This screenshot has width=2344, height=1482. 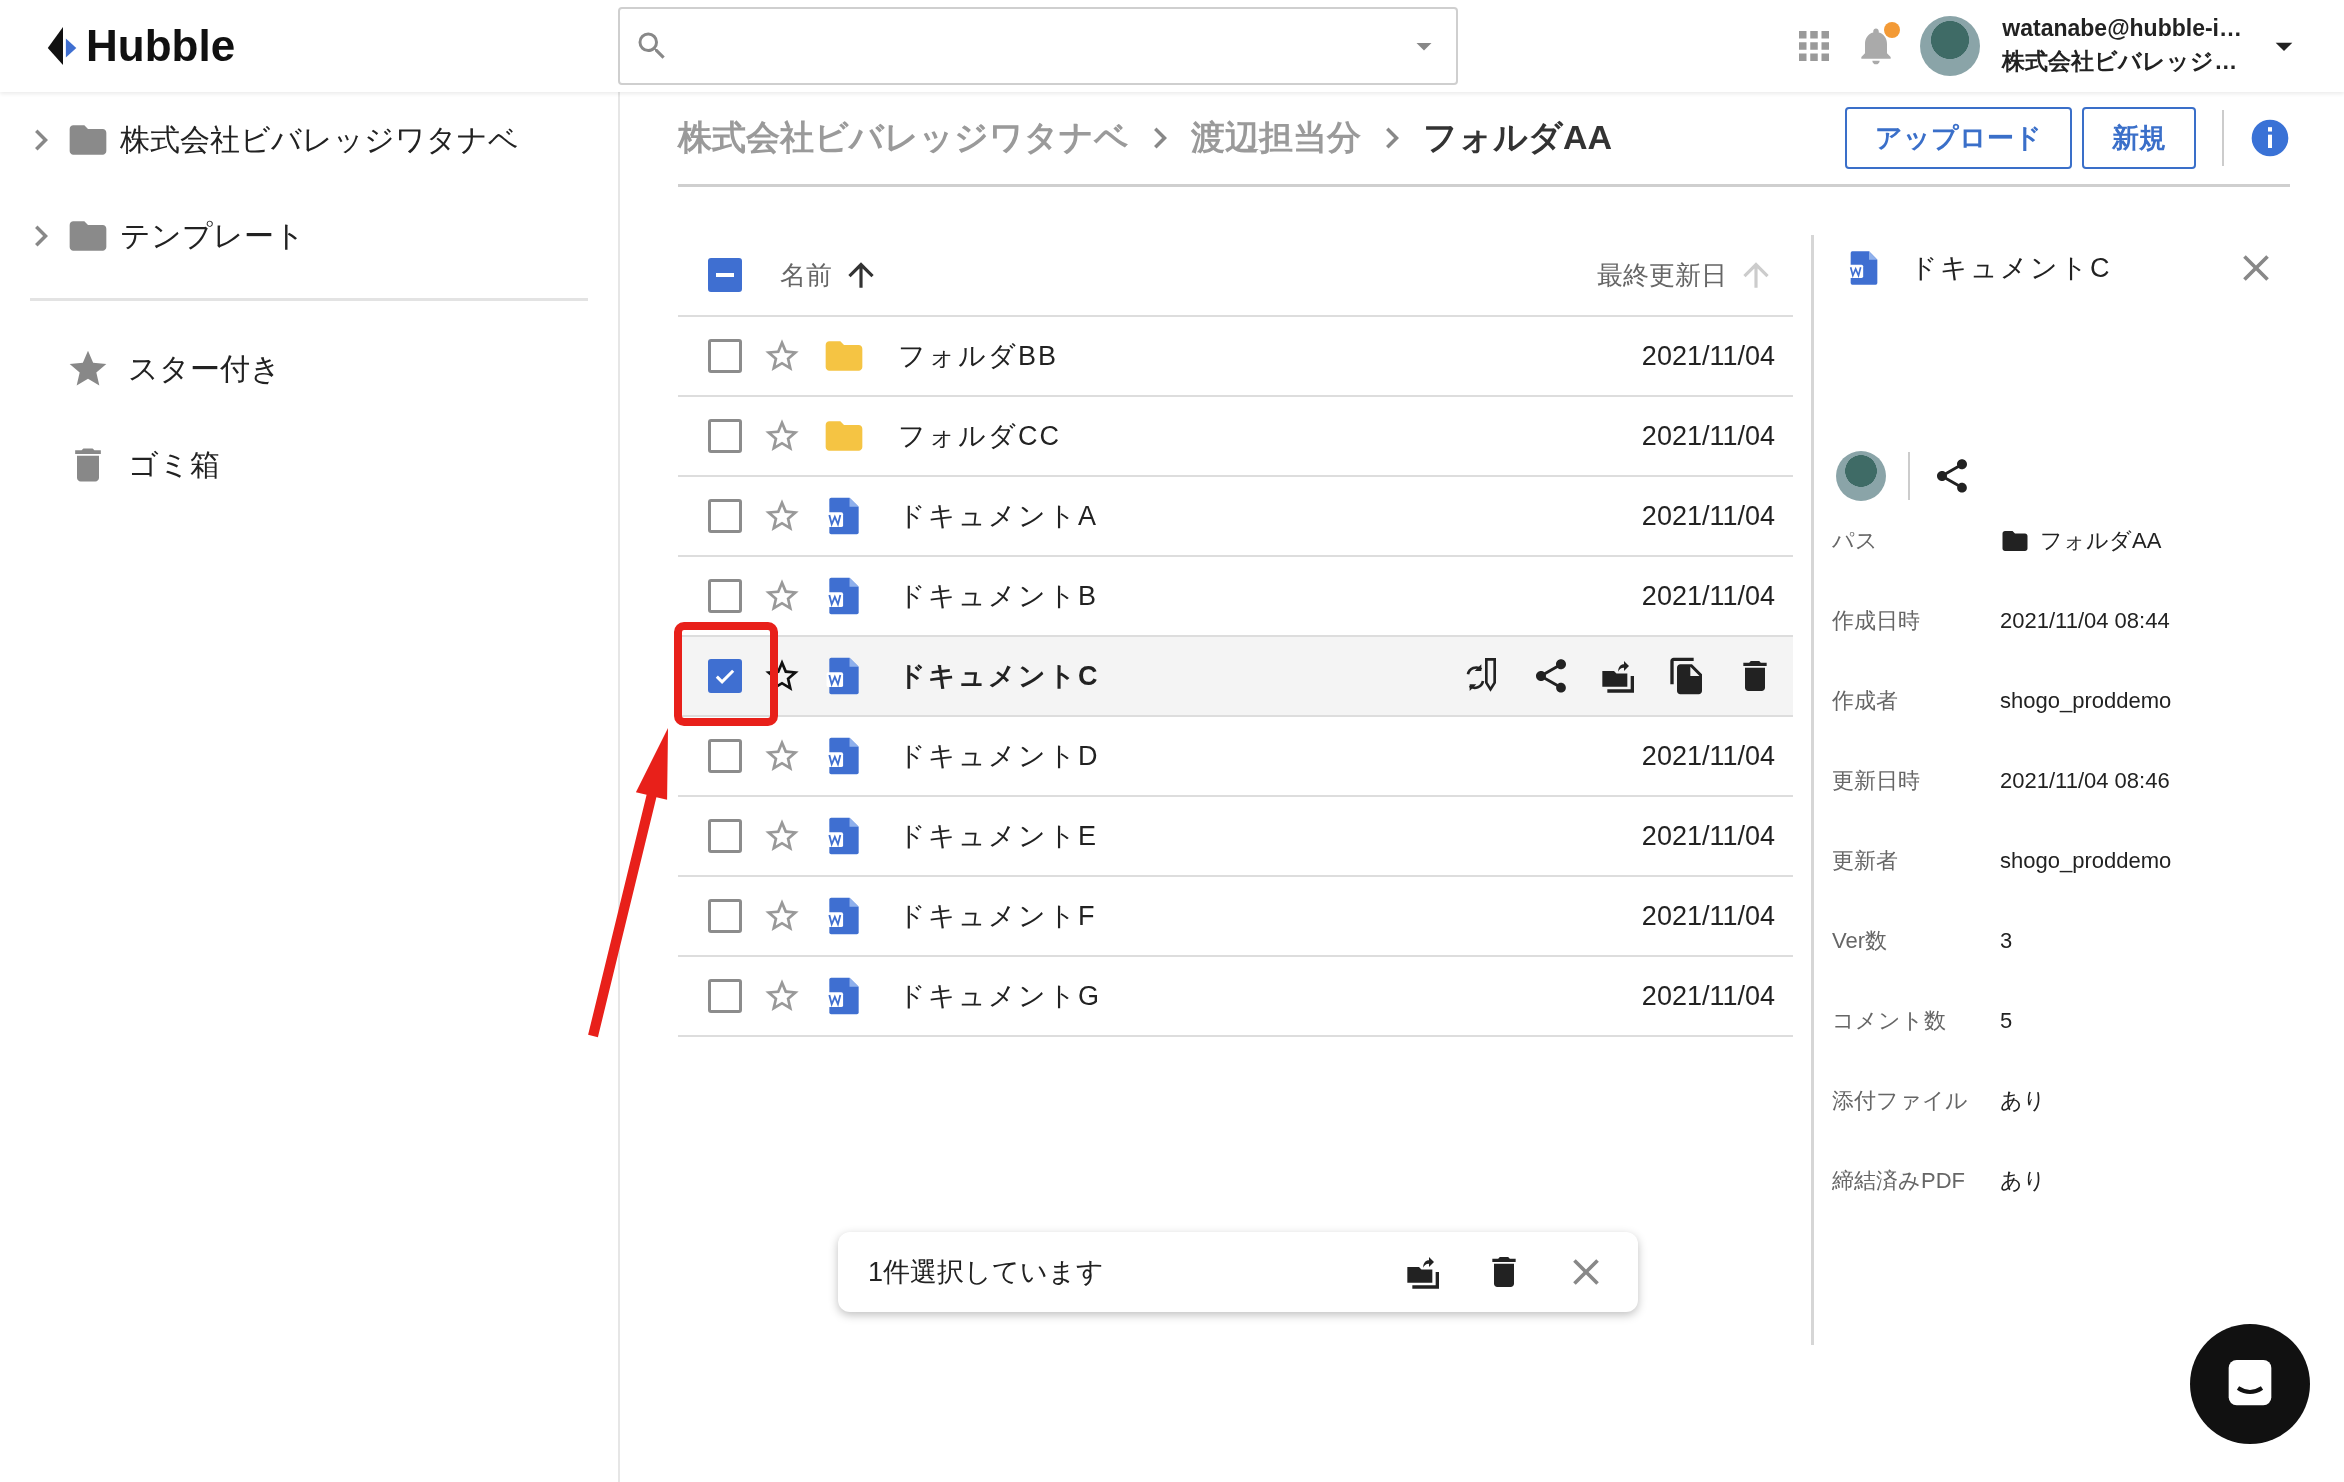 I want to click on file-name: ドキュメントD, so click(x=999, y=756).